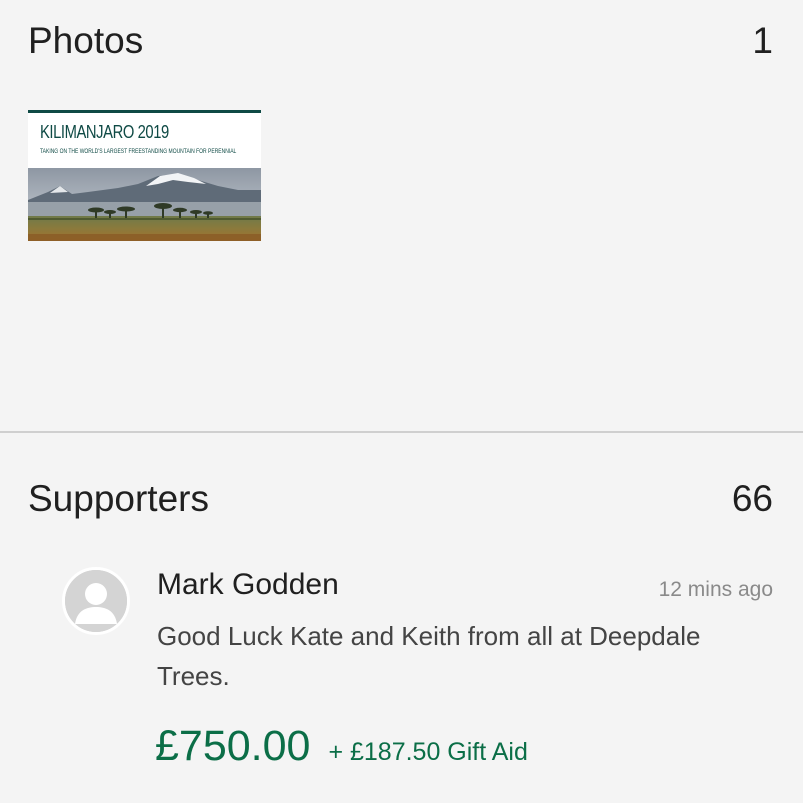 Image resolution: width=803 pixels, height=803 pixels. Describe the element at coordinates (233, 746) in the screenshot. I see `donation-amount: £750.00` at that location.